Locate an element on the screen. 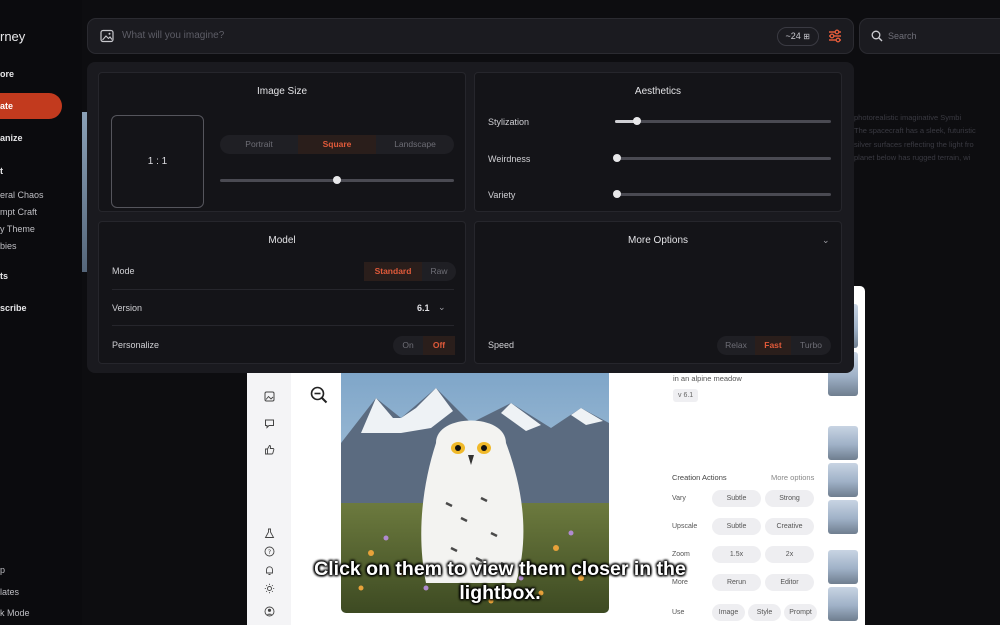 This screenshot has height=625, width=1000. brand-logo-text: rney is located at coordinates (12, 36).